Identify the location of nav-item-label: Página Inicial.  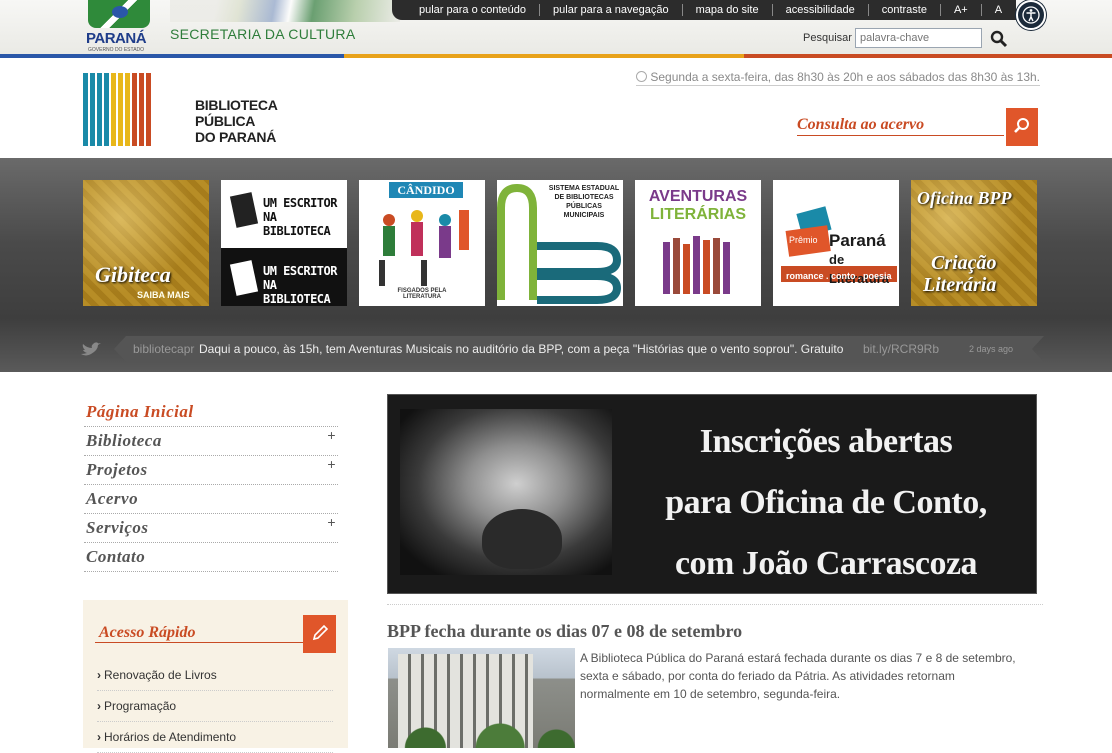
(140, 411).